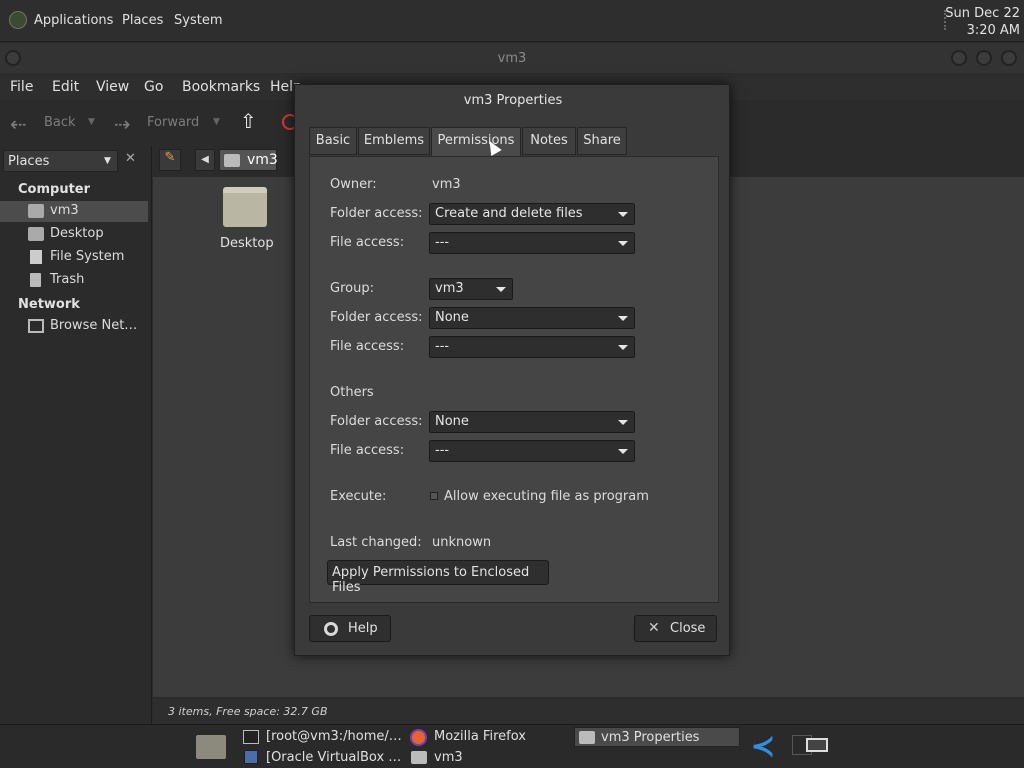 This screenshot has width=1024, height=768. What do you see at coordinates (982, 22) in the screenshot?
I see `clock: Sun Dec 22 3:20 AM` at bounding box center [982, 22].